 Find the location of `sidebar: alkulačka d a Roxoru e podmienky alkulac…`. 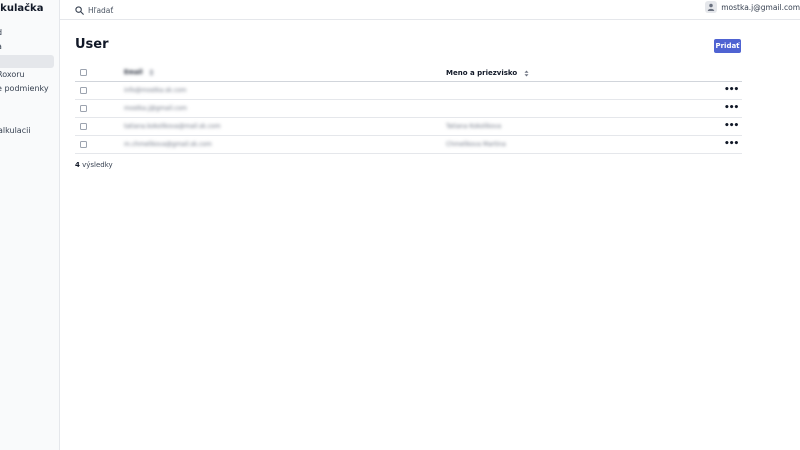

sidebar: alkulačka d a Roxoru e podmienky alkulac… is located at coordinates (30, 225).